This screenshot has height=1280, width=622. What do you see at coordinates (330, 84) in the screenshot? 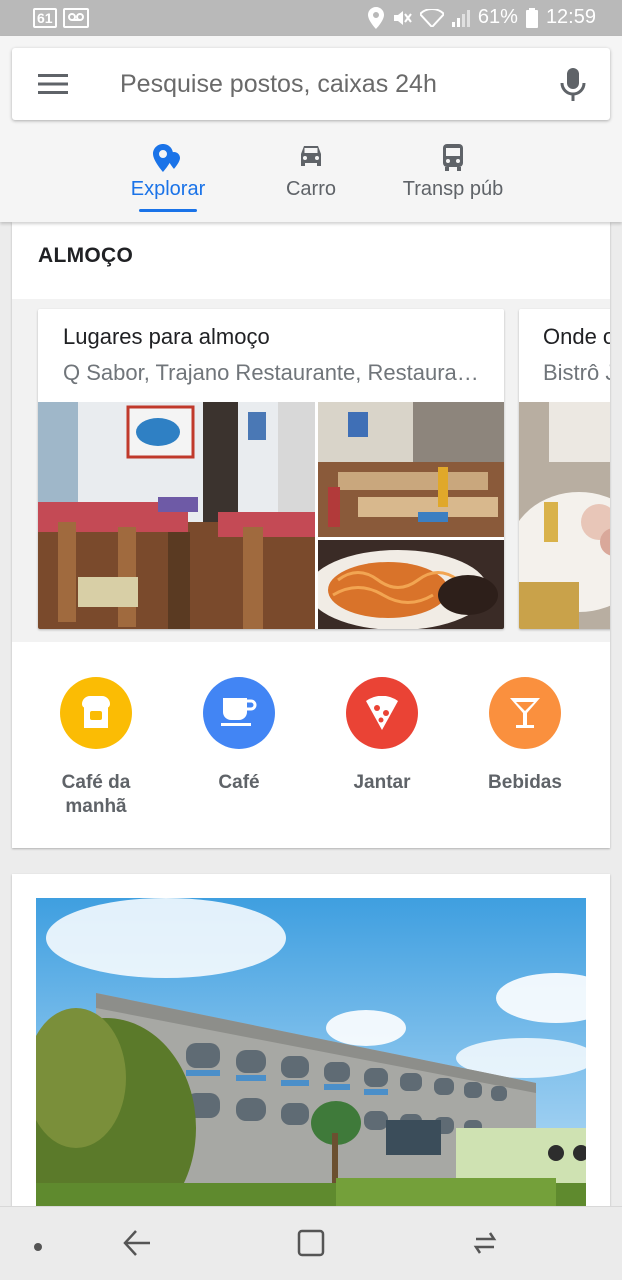
I see `search-input` at bounding box center [330, 84].